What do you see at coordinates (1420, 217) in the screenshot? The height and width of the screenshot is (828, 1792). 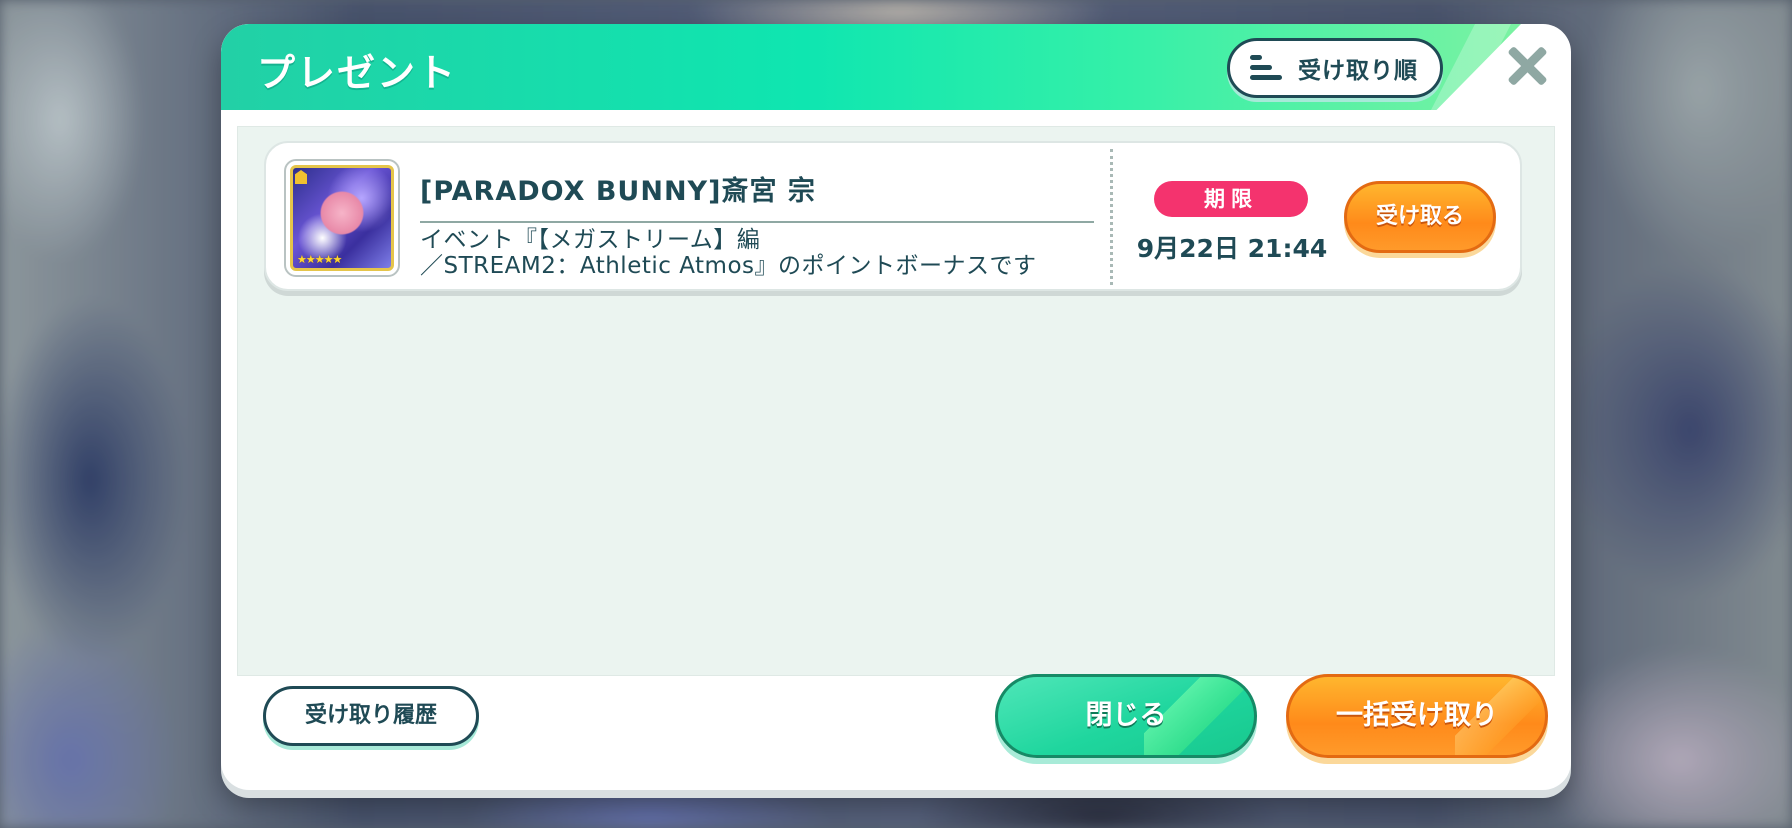 I see `receive-button: 受け取る` at bounding box center [1420, 217].